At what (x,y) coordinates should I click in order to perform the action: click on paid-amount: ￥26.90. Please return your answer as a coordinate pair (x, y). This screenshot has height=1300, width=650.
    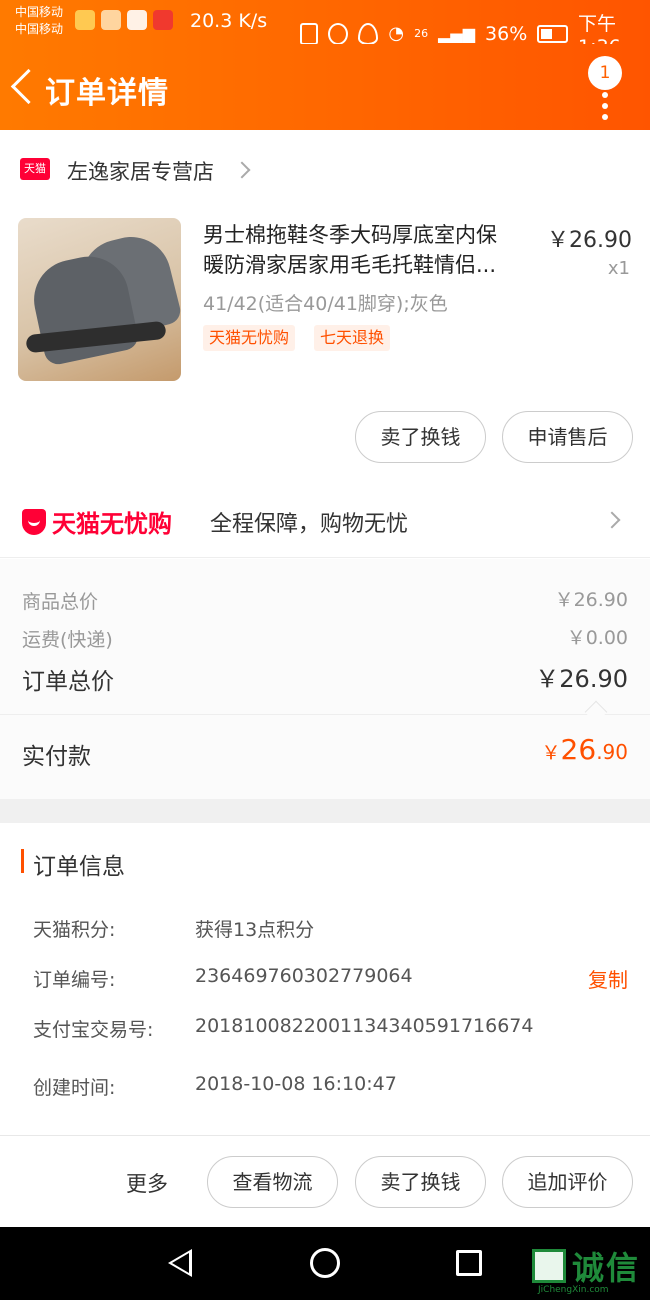
    Looking at the image, I should click on (585, 749).